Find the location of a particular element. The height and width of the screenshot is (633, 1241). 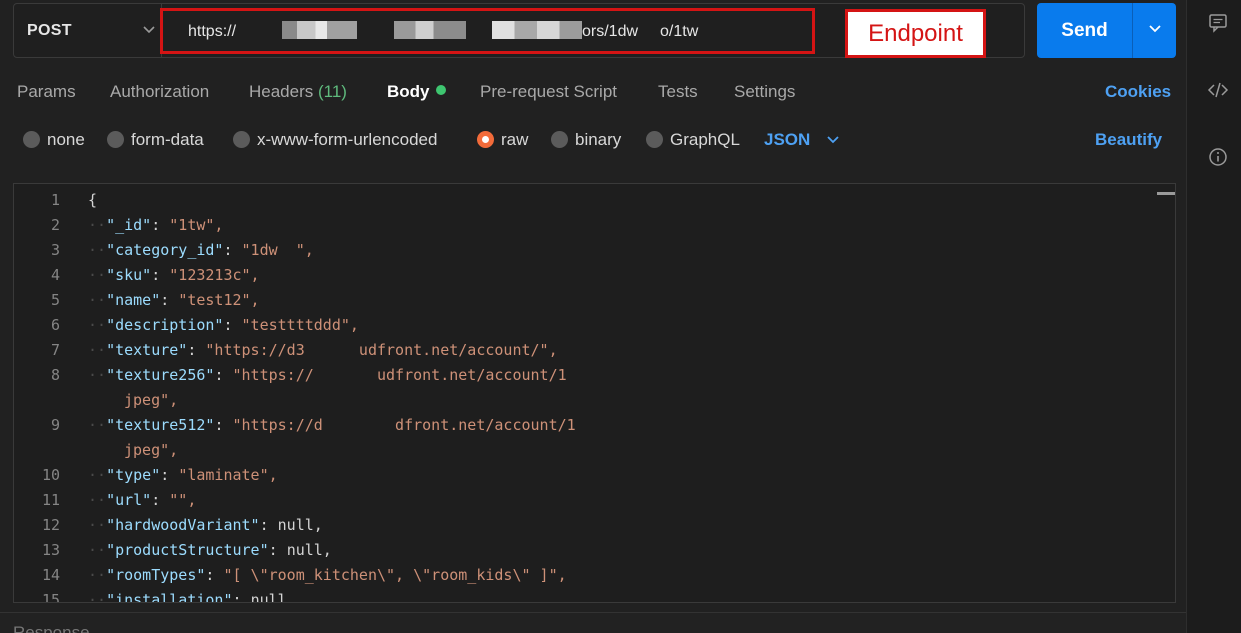

code-text: ··"installation": null, is located at coordinates (192, 597).